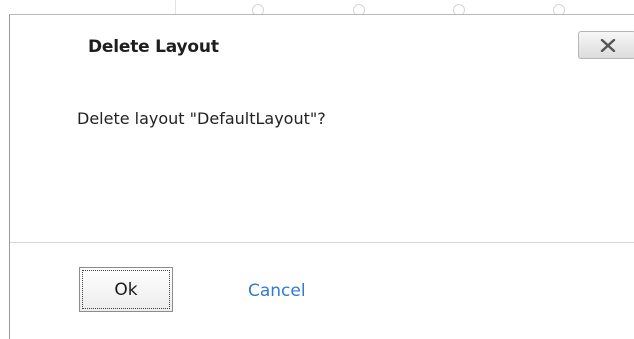 The height and width of the screenshot is (339, 634). I want to click on cancel-link: Cancel, so click(277, 291).